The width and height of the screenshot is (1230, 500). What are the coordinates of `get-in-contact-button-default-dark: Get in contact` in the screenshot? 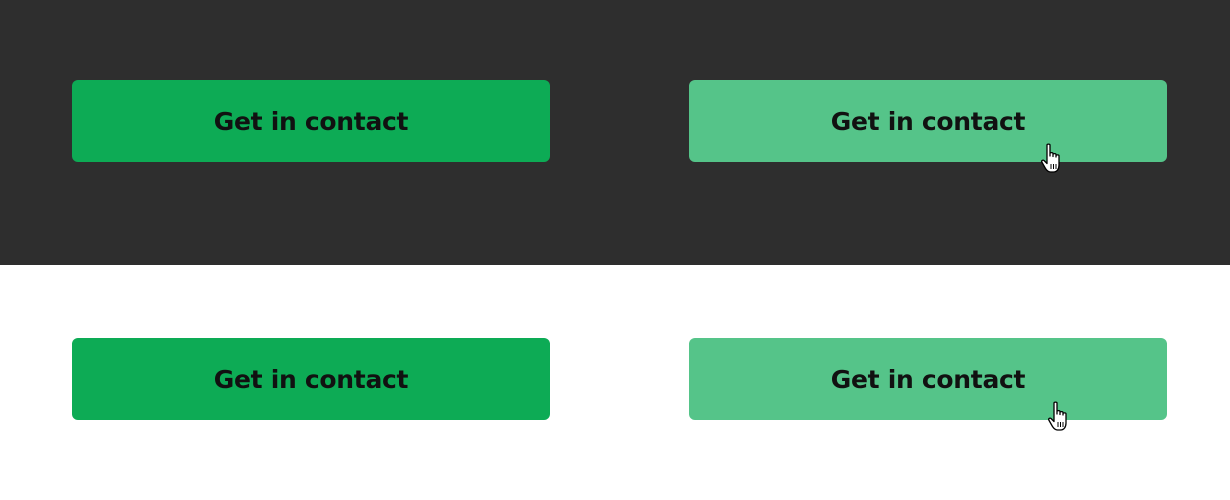 It's located at (311, 121).